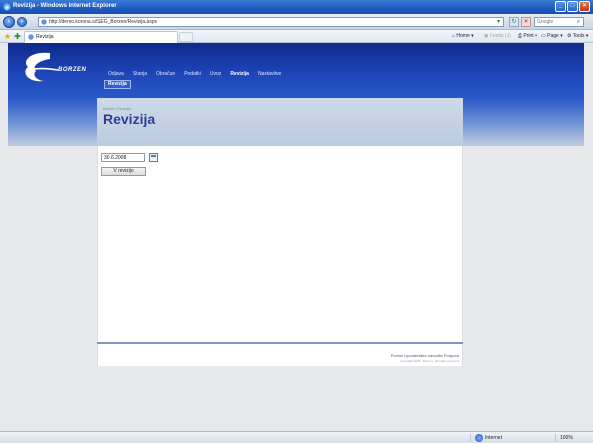 Image resolution: width=593 pixels, height=443 pixels. What do you see at coordinates (296, 437) in the screenshot?
I see `status-bar: Internet 100%` at bounding box center [296, 437].